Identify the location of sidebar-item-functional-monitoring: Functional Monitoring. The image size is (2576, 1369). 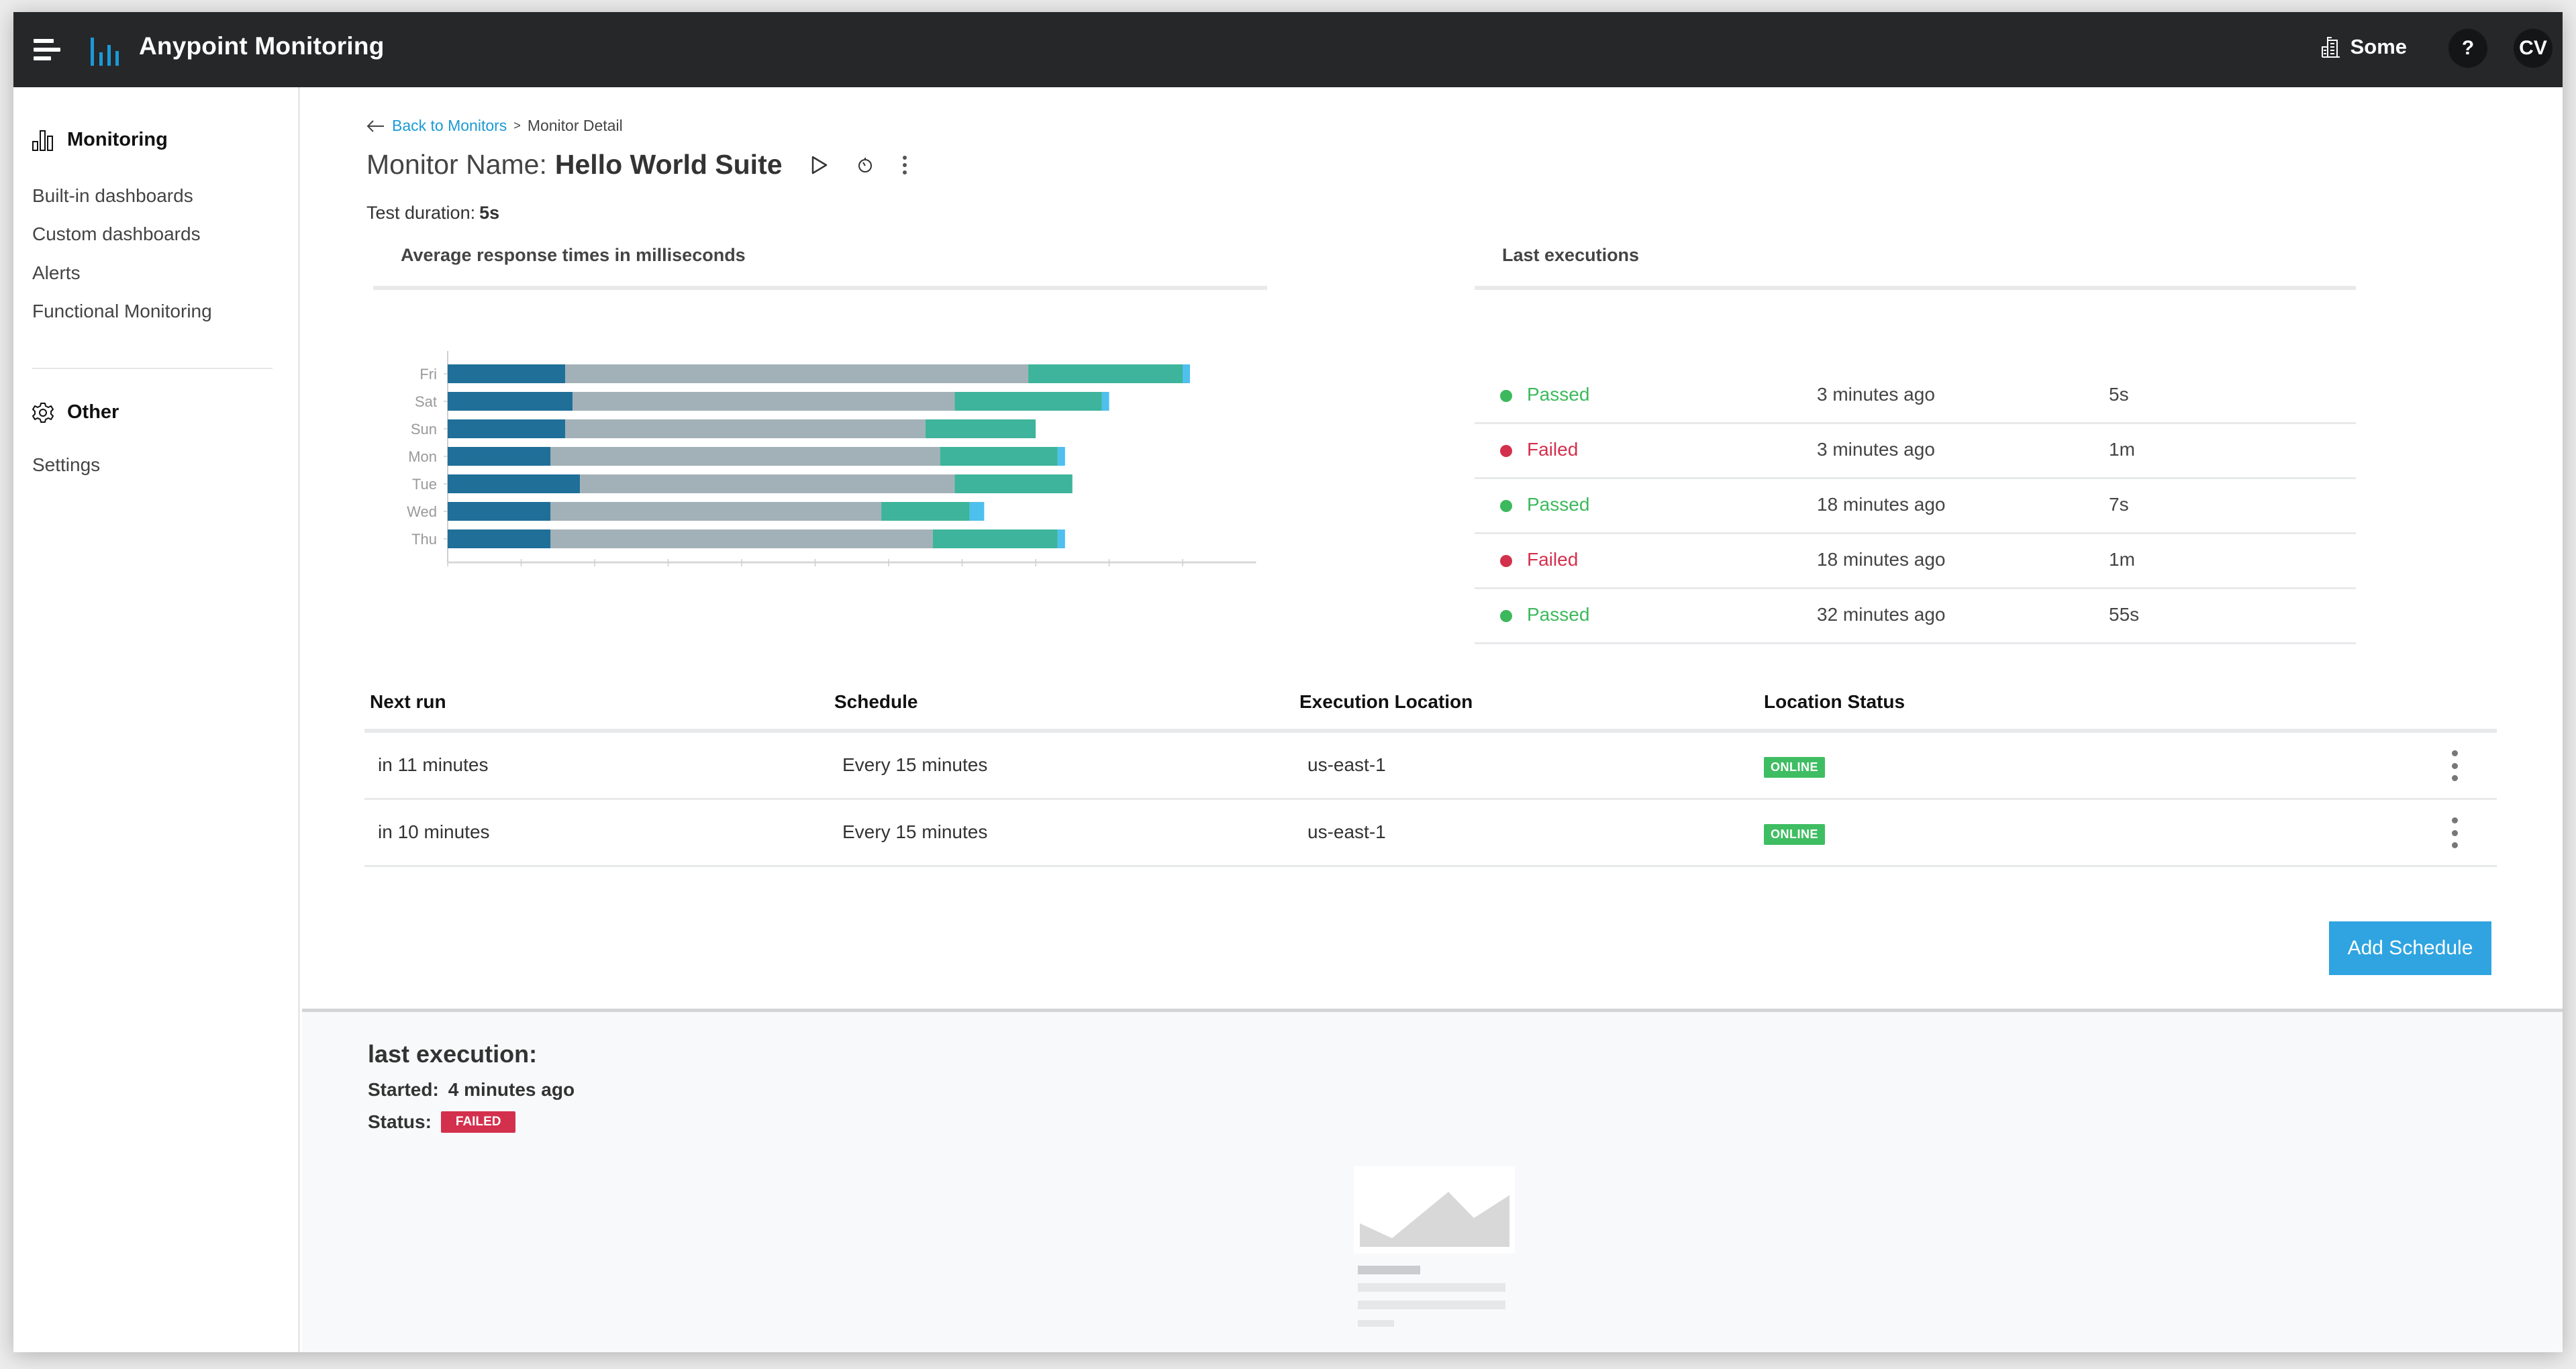
(122, 311).